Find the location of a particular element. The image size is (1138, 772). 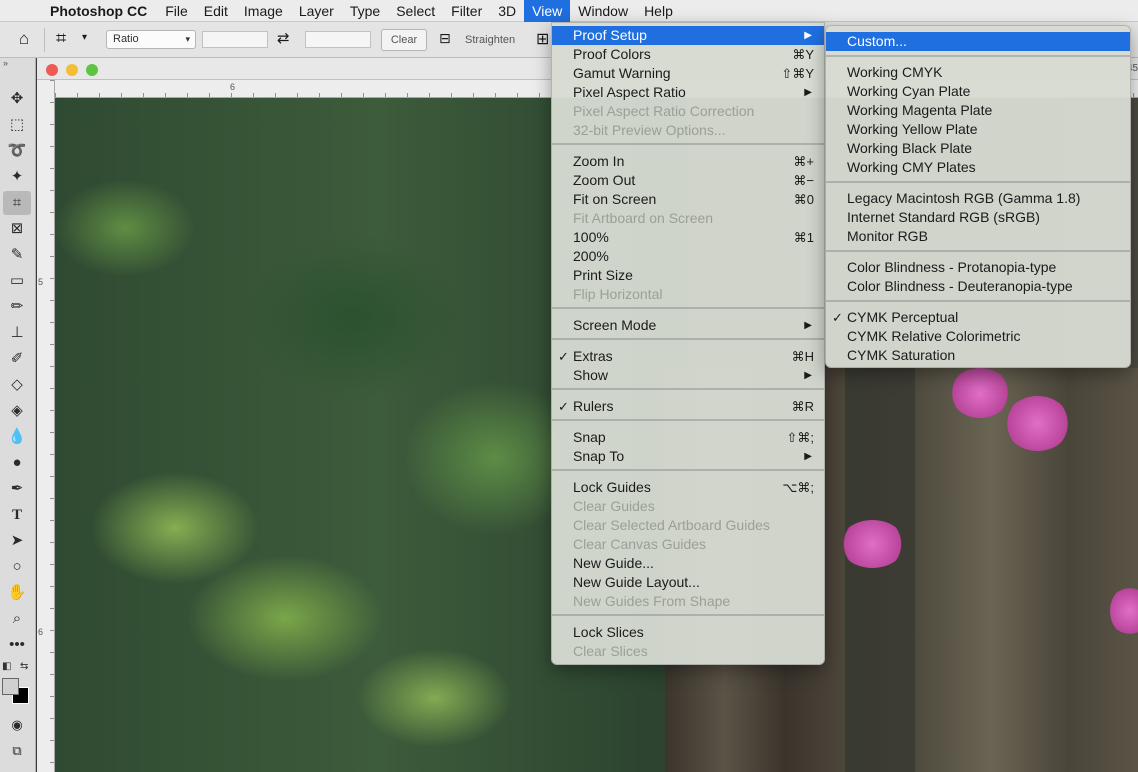

proof-item-working-yellow-plate: Working Yellow Plate is located at coordinates (978, 129).